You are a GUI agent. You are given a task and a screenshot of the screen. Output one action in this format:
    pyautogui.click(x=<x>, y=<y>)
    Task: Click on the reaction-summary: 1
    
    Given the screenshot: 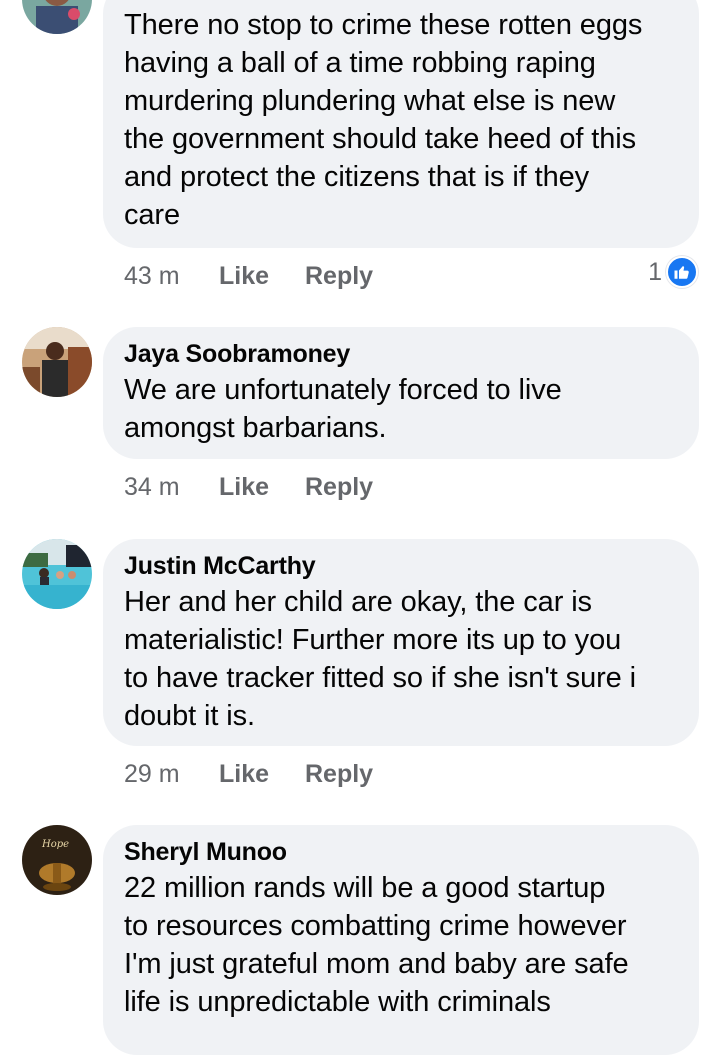 What is the action you would take?
    pyautogui.click(x=673, y=272)
    